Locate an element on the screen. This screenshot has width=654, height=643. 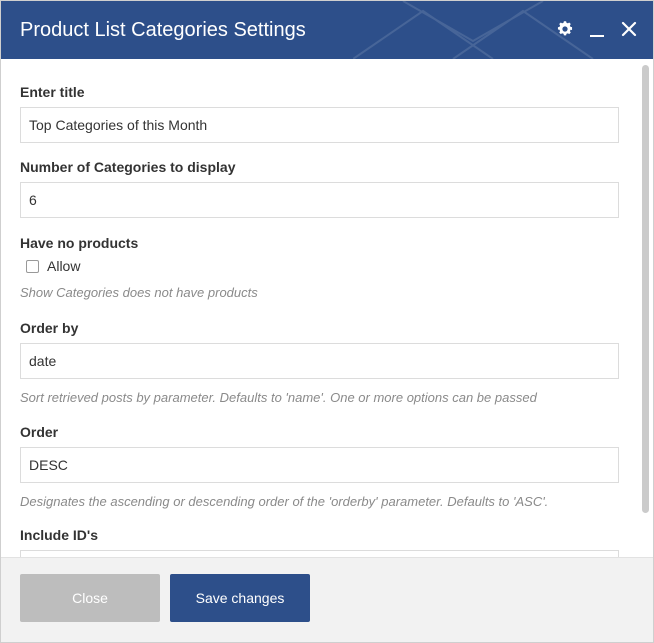
dialog-title: Product List Categories Settings is located at coordinates (163, 30).